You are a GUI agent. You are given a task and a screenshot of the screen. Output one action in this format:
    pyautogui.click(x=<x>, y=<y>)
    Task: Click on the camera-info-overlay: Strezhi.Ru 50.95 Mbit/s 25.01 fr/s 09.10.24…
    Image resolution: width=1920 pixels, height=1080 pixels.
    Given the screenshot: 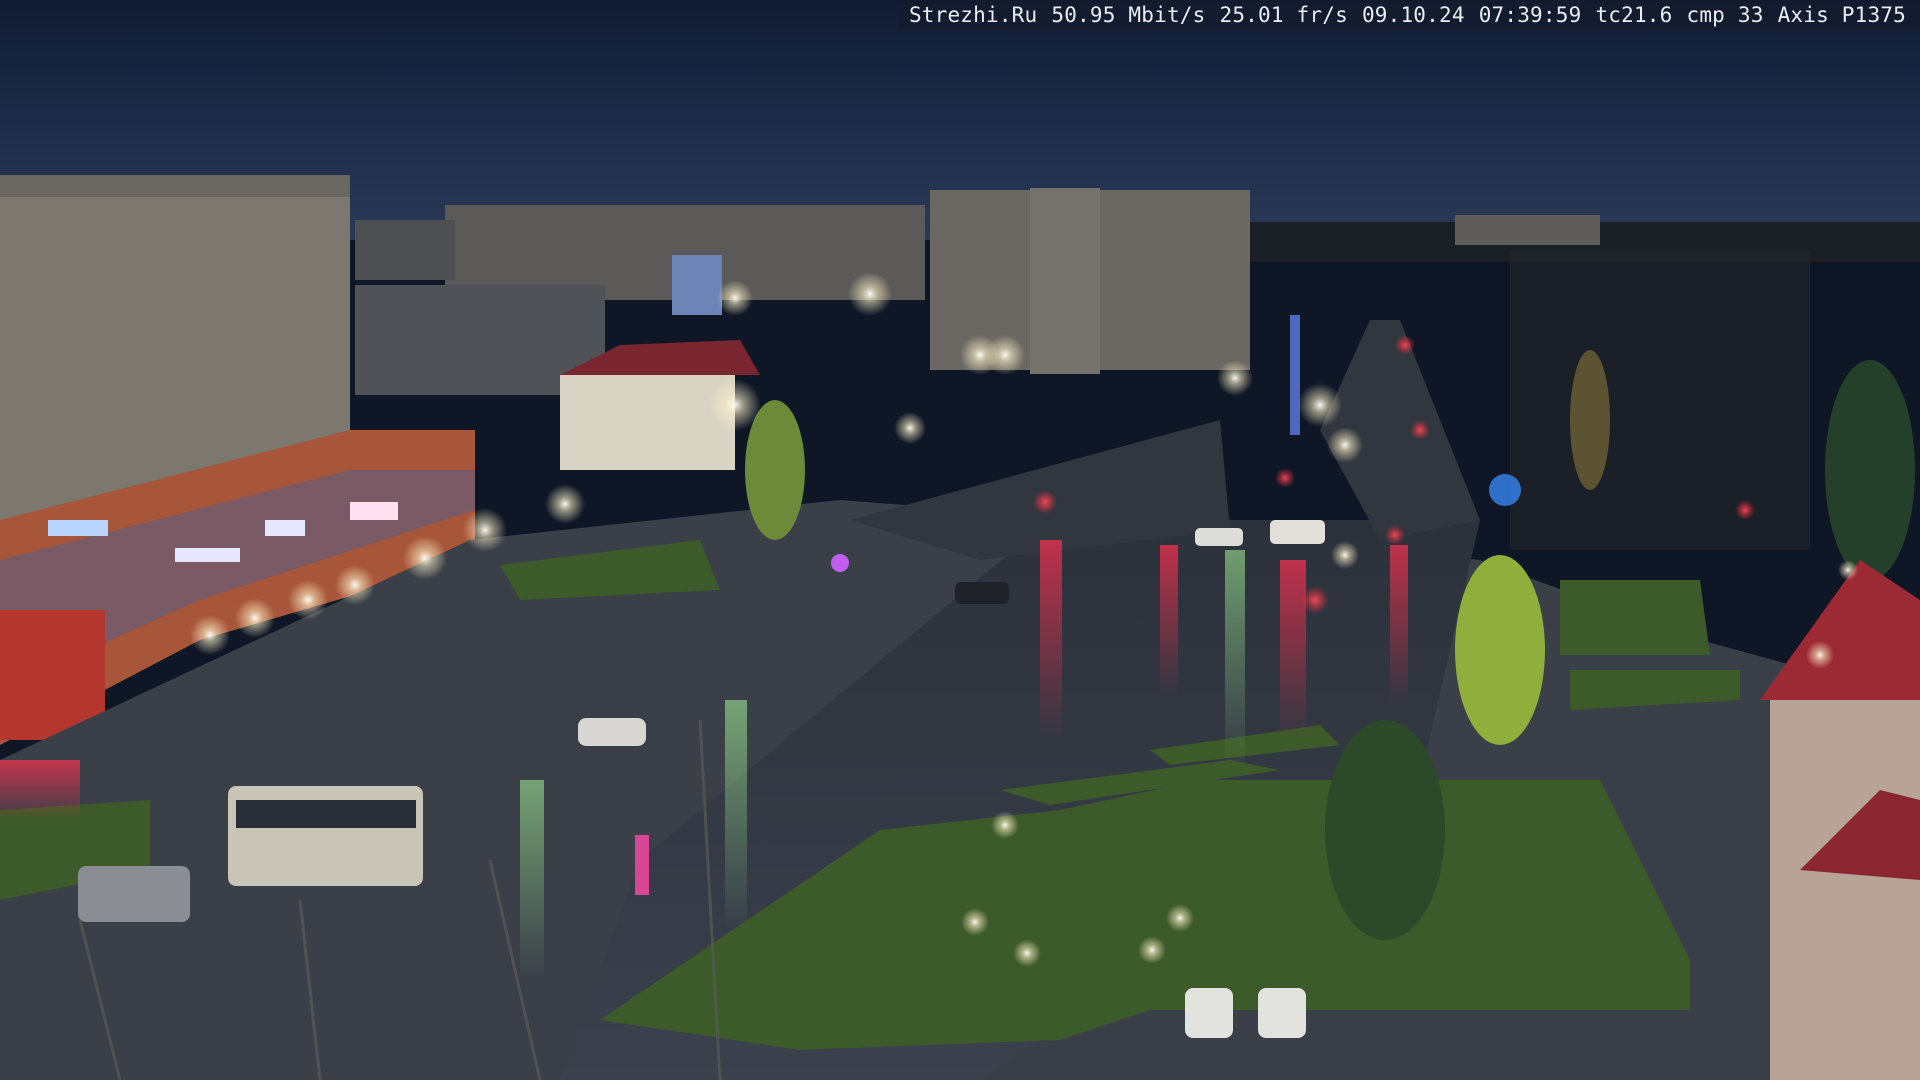 What is the action you would take?
    pyautogui.click(x=1409, y=15)
    